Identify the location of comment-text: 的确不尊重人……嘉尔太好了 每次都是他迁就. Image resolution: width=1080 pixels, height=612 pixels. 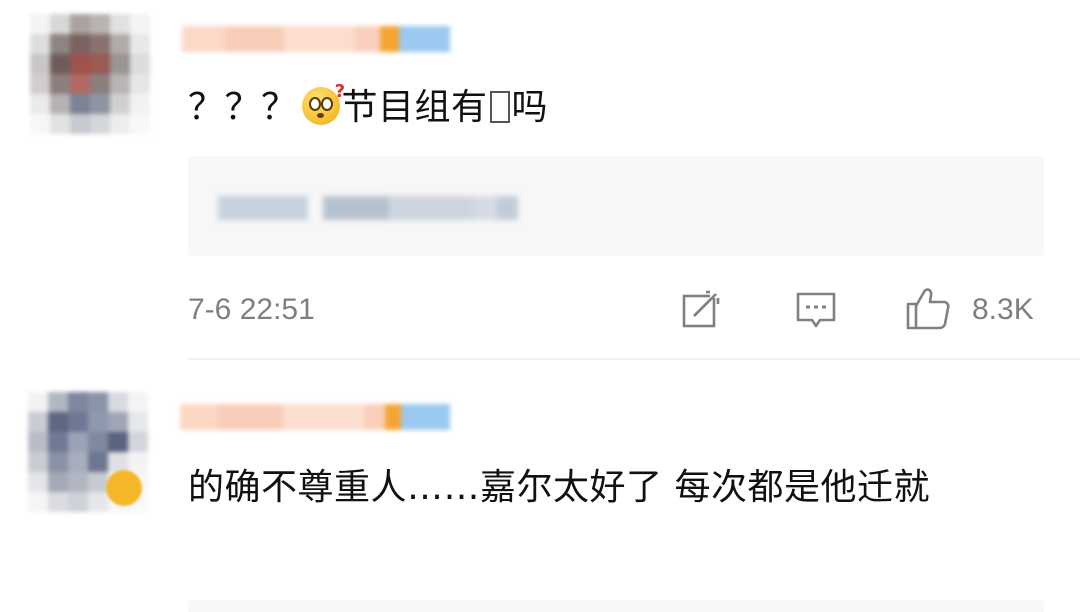
(559, 487).